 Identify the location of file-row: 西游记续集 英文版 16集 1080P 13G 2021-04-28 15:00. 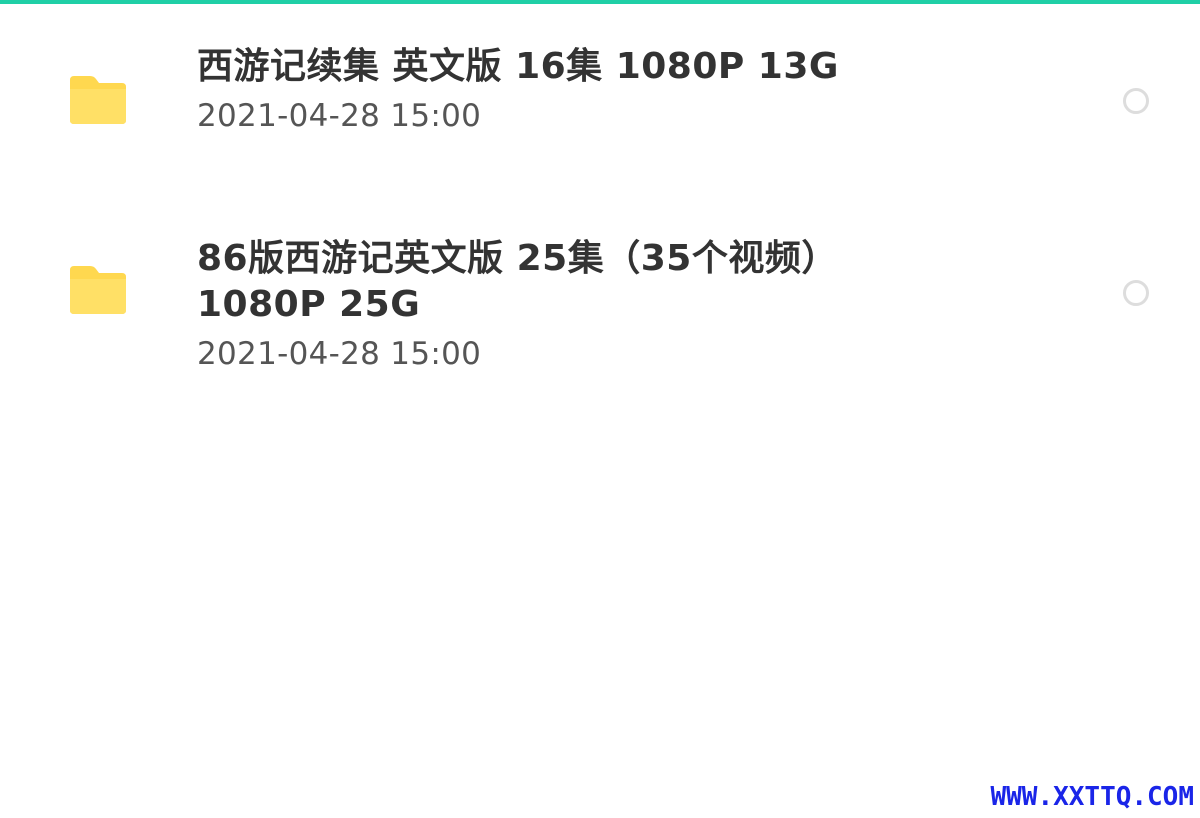
(600, 99).